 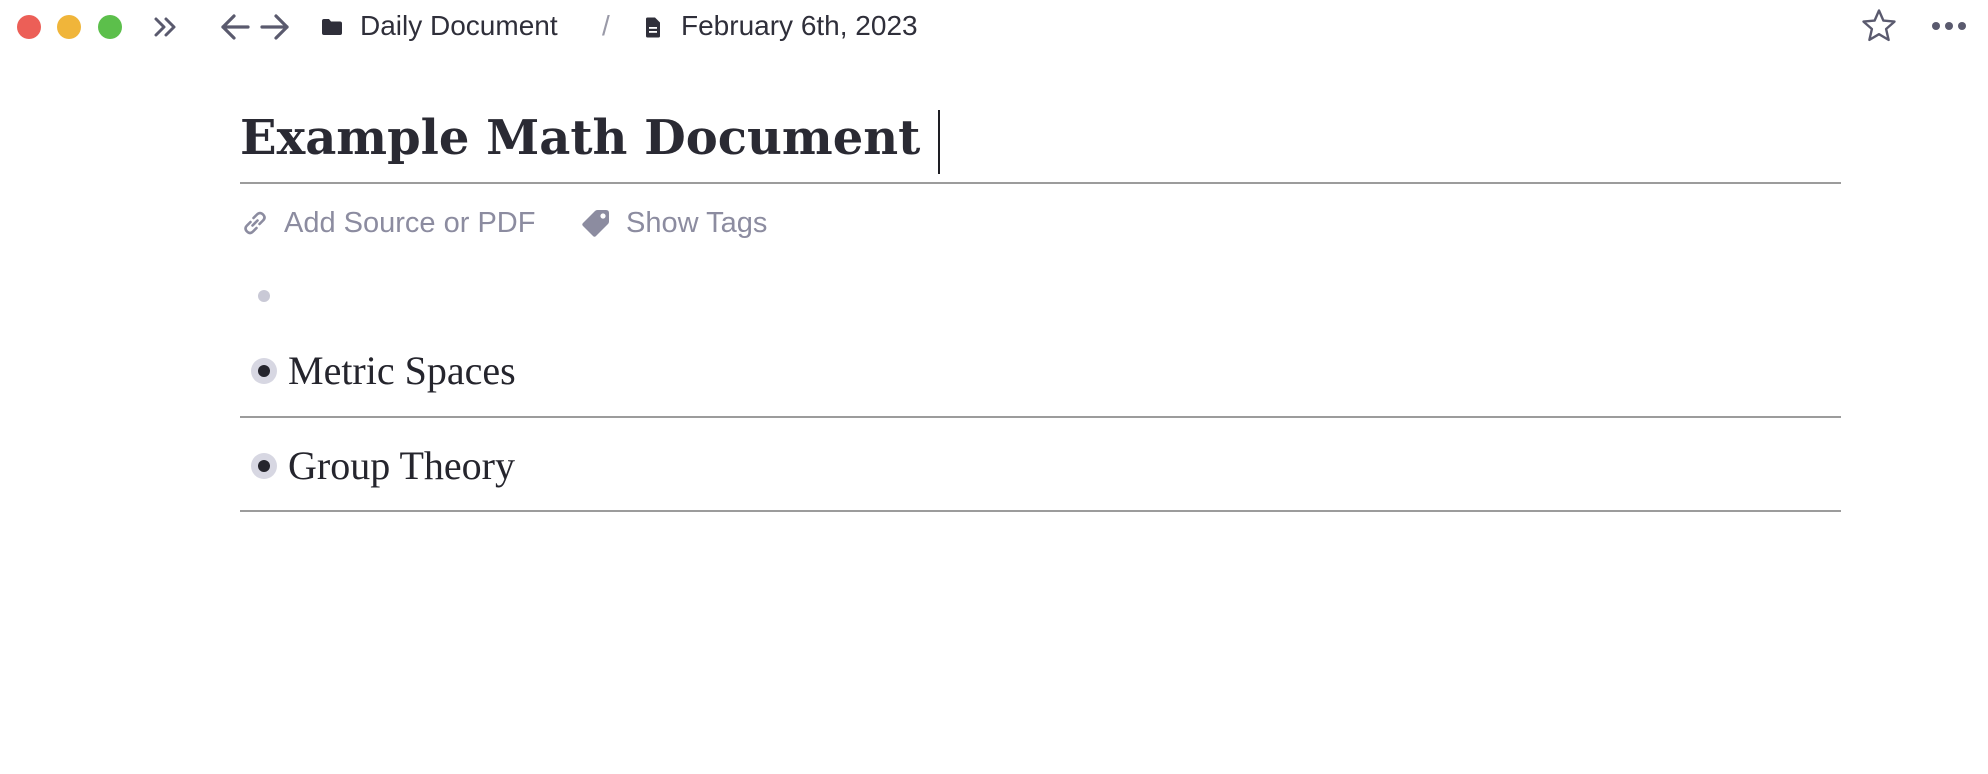 What do you see at coordinates (799, 26) in the screenshot?
I see `breadcrumb-page: February 6th, 2023` at bounding box center [799, 26].